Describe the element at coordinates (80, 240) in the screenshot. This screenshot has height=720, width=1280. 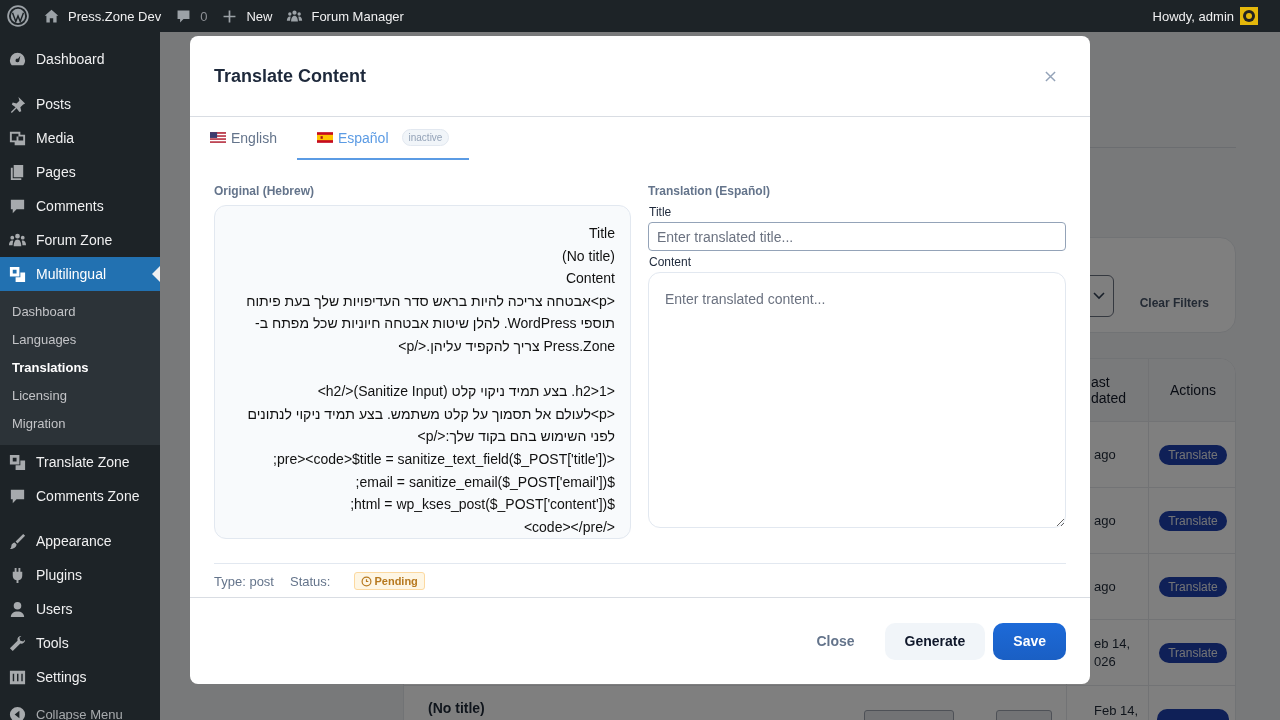
I see `menu-item: Forum Zone` at that location.